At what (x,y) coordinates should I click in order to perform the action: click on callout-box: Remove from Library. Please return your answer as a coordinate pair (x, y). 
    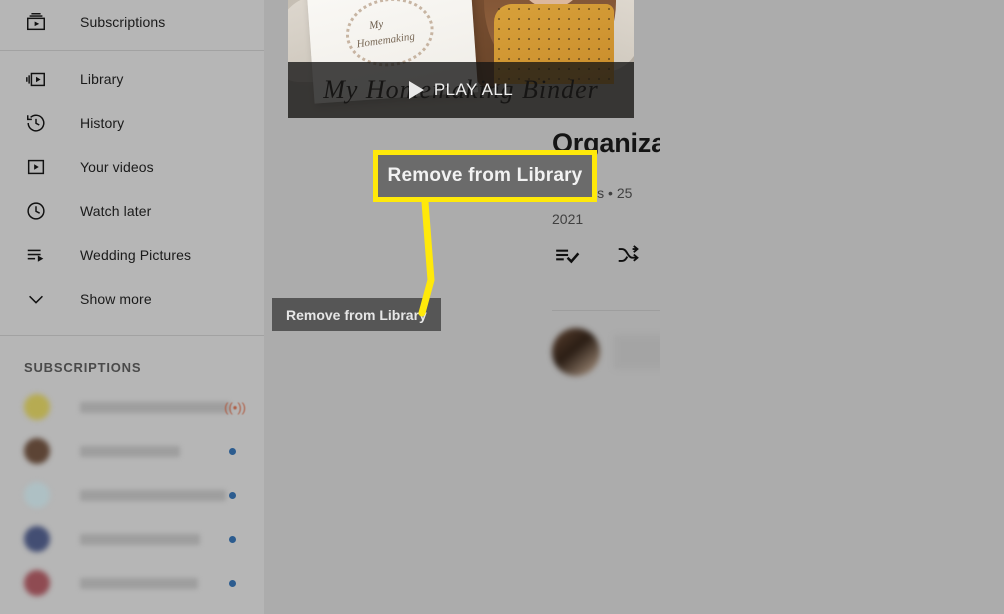
    Looking at the image, I should click on (485, 176).